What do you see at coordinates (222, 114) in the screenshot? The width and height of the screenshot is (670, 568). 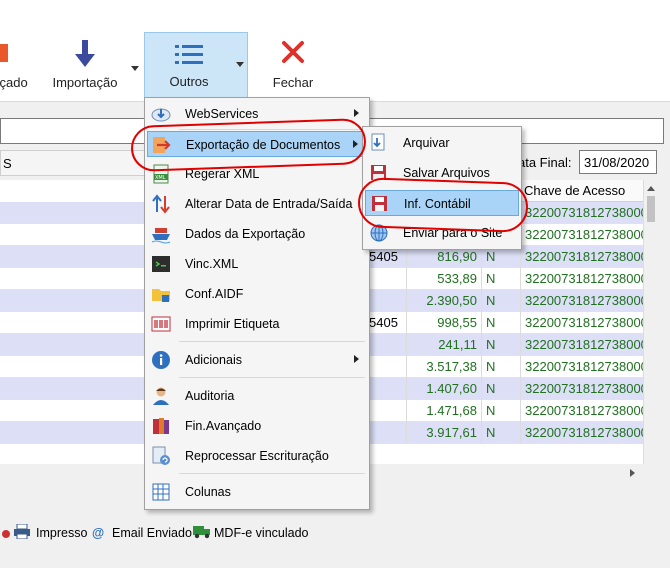 I see `menu-item-label: WebServices` at bounding box center [222, 114].